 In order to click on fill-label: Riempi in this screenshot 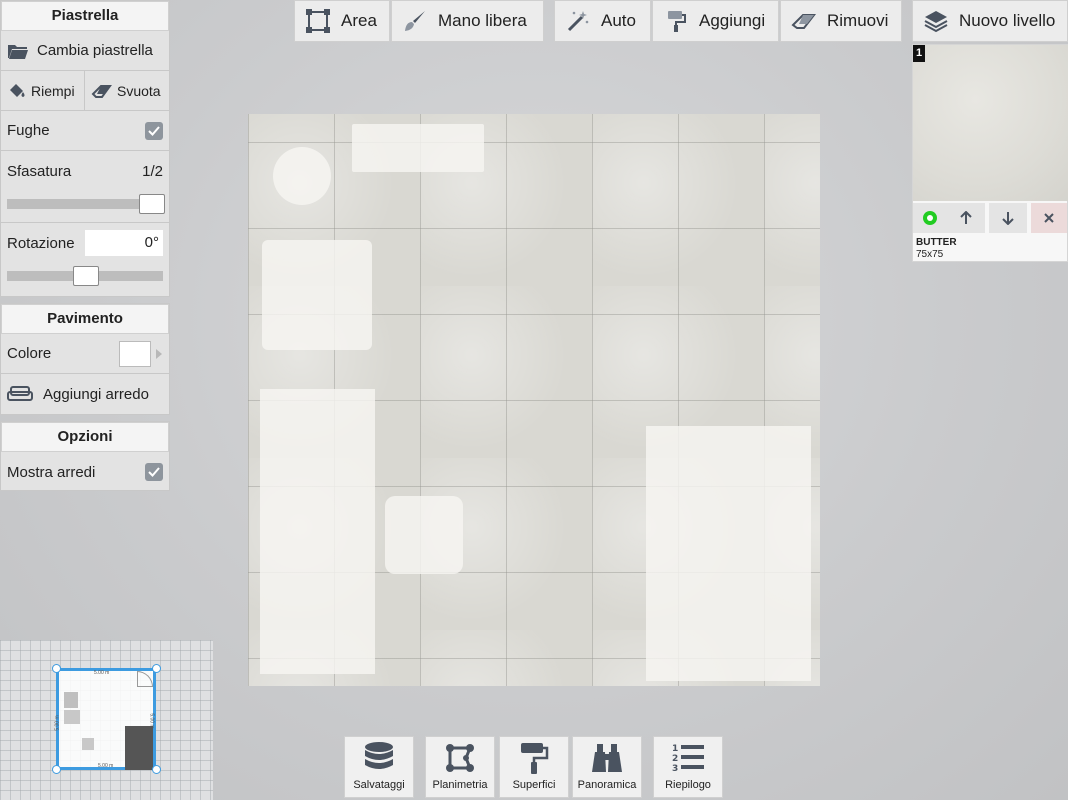, I will do `click(53, 90)`.